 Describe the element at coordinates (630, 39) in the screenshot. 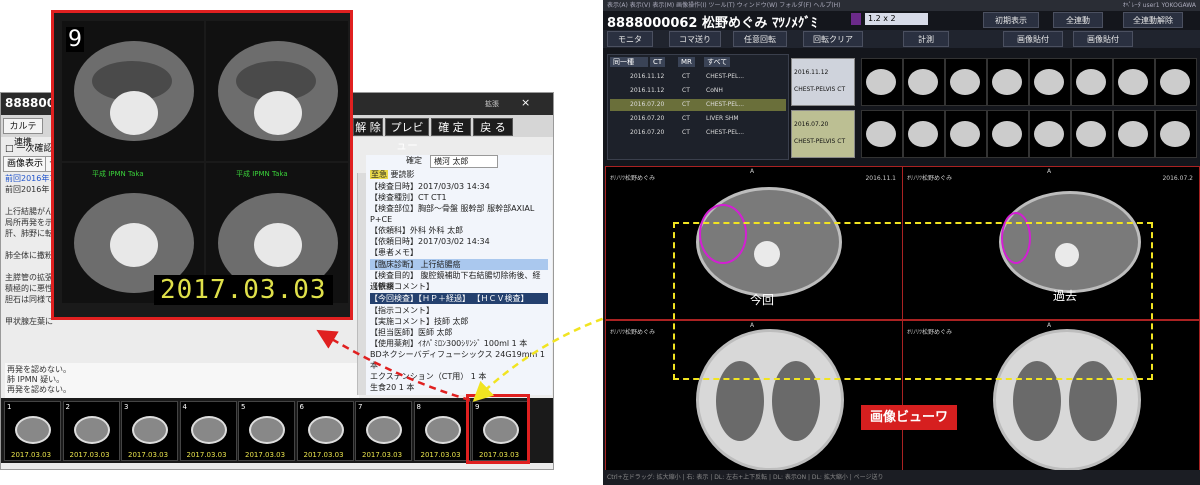

I see `monitor-button: モニタ` at that location.